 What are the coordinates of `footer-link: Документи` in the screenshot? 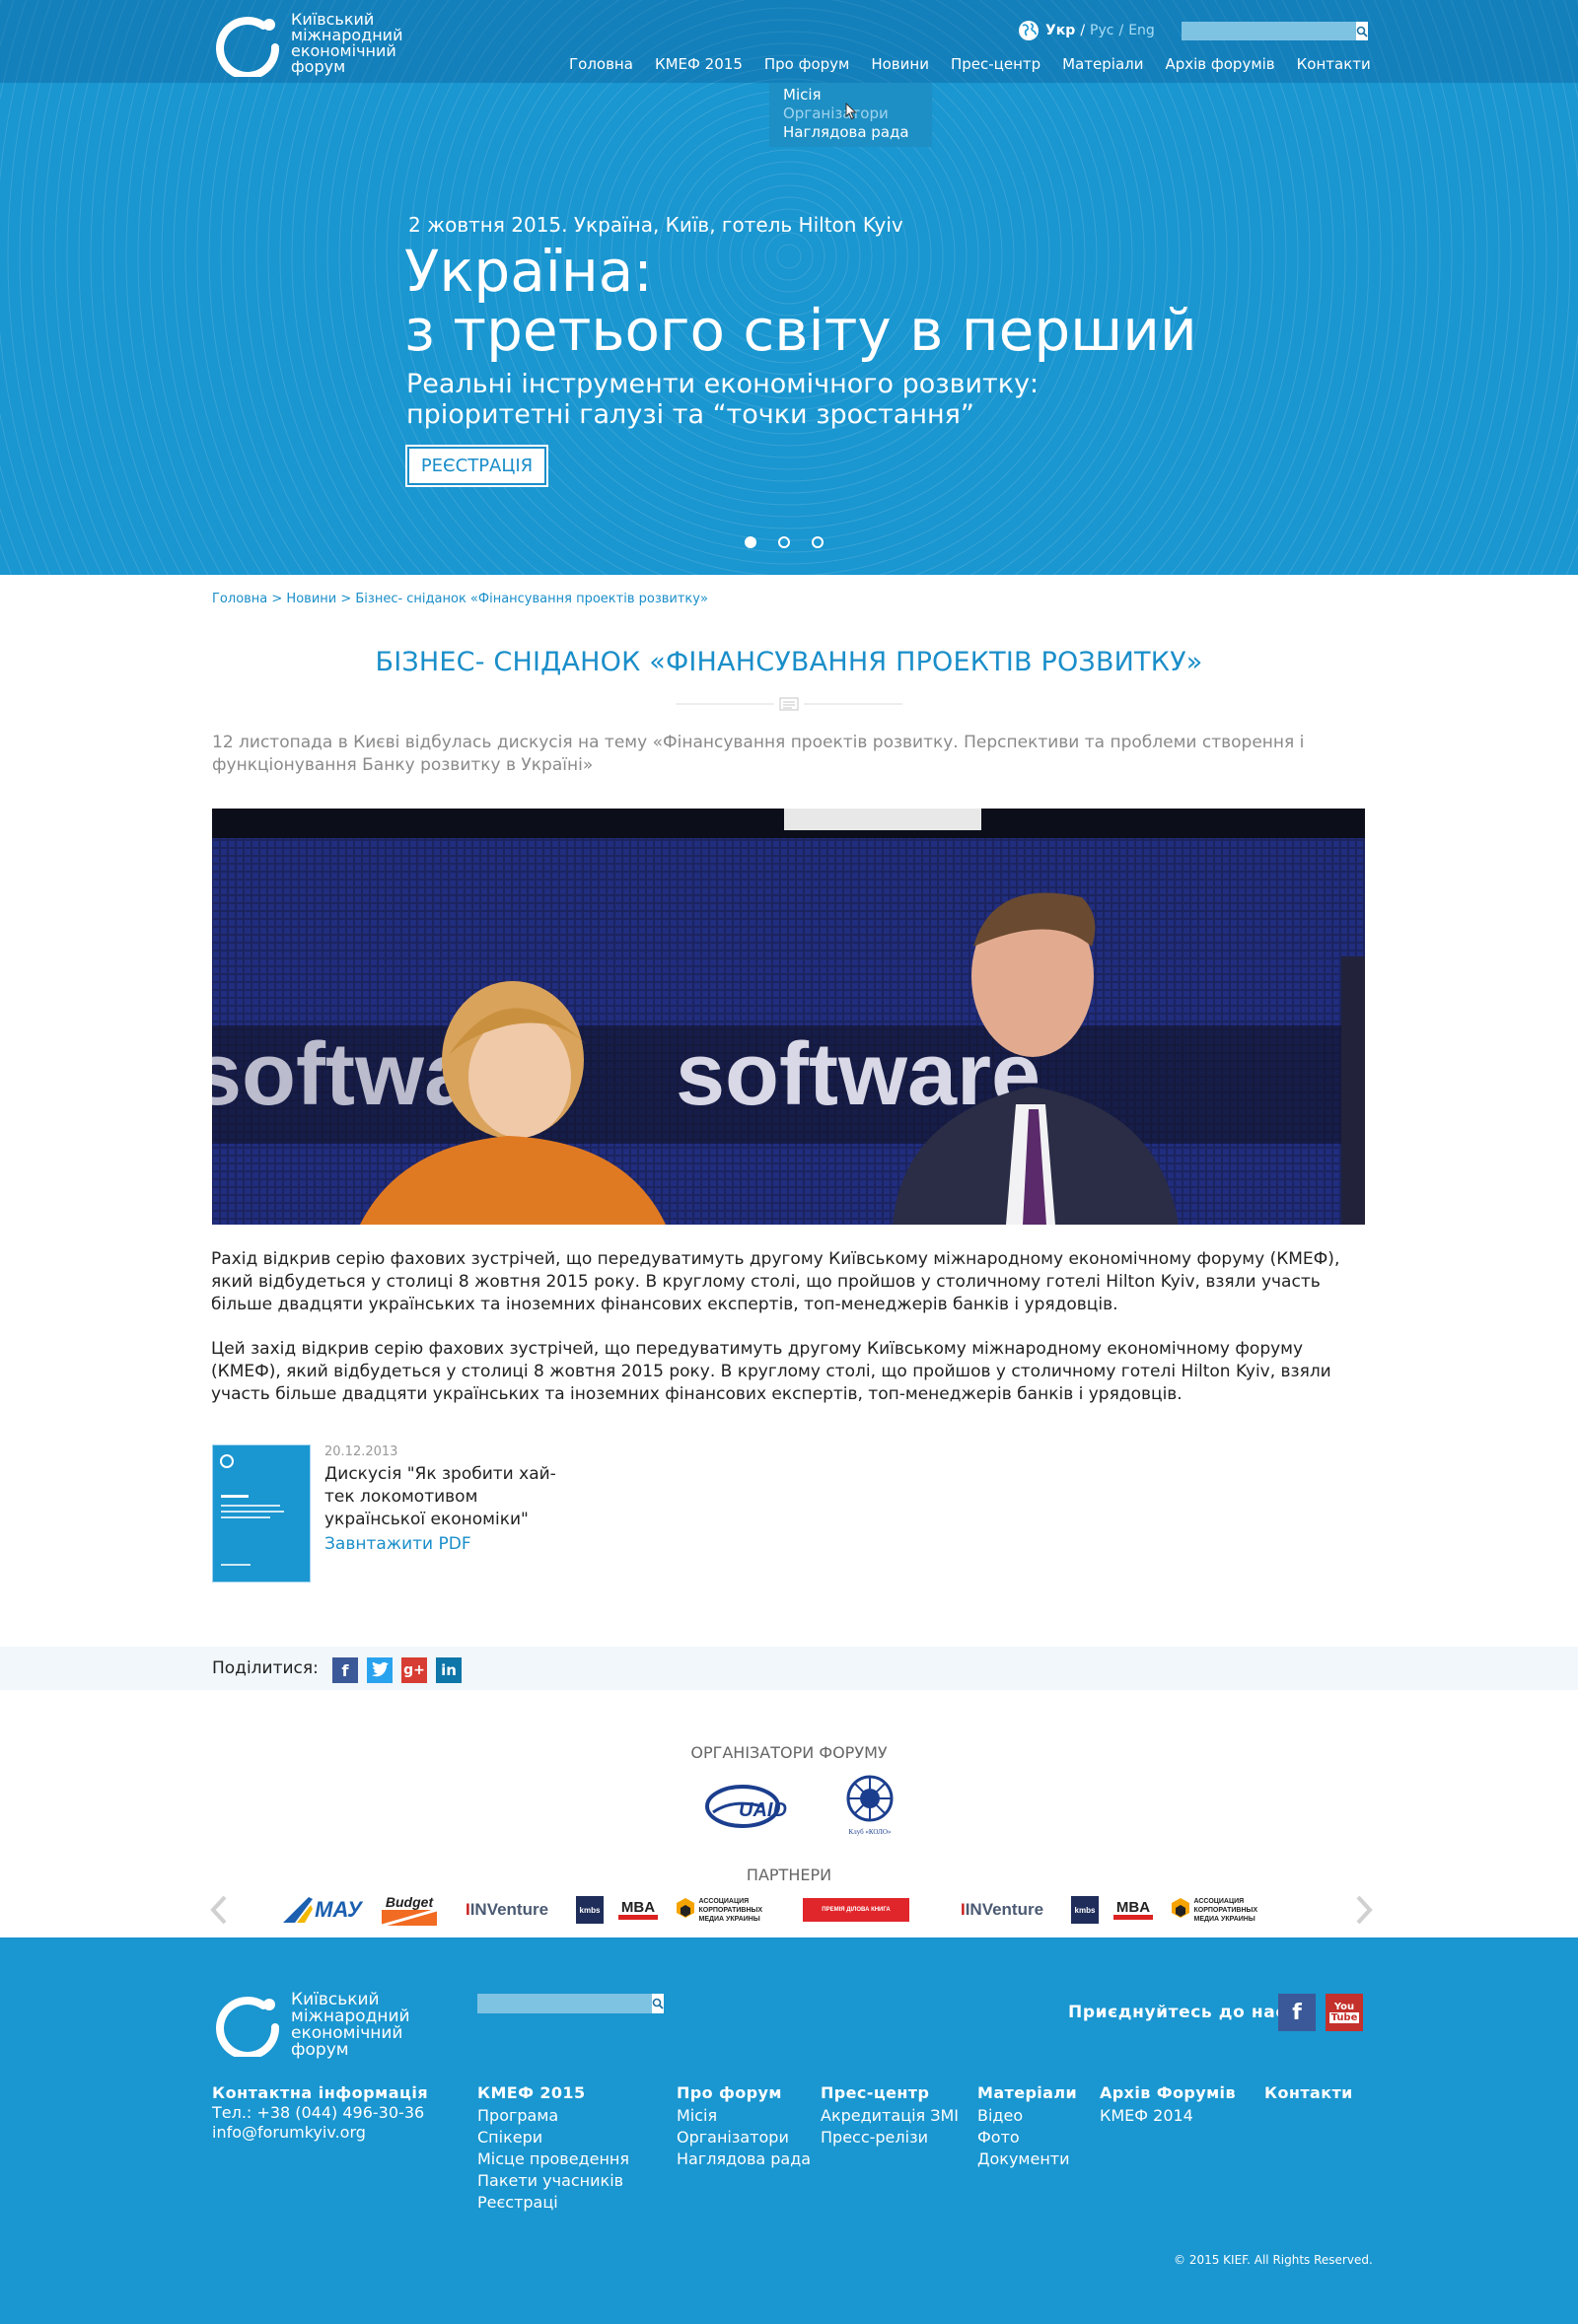 It's located at (1027, 2159).